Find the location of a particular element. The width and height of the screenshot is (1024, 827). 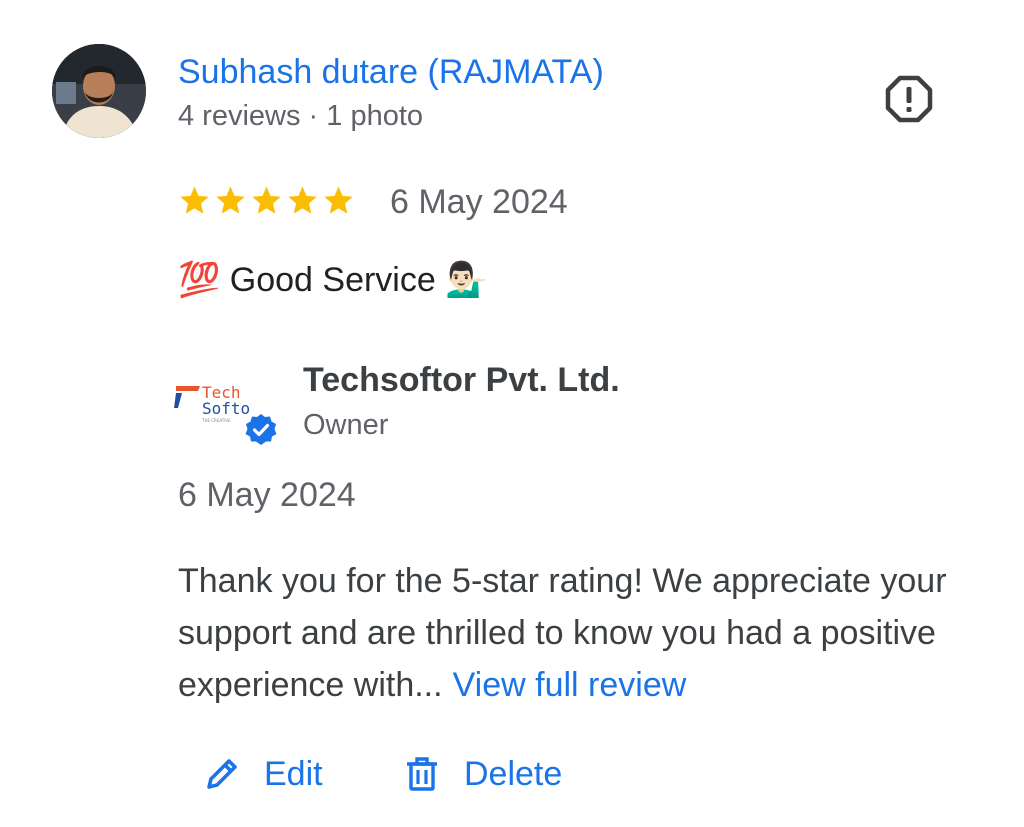

report-button is located at coordinates (909, 99).